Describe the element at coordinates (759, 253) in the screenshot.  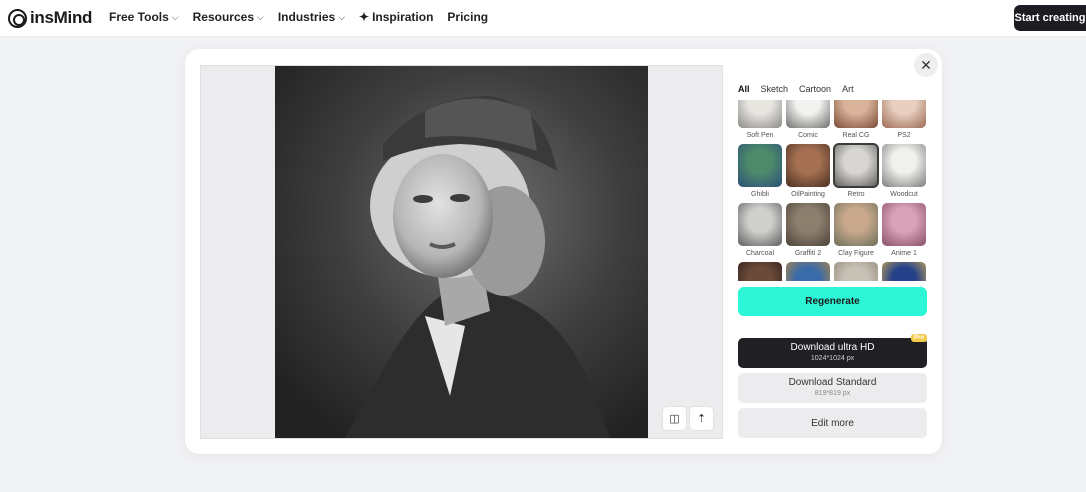
I see `style-label: Charcoal` at that location.